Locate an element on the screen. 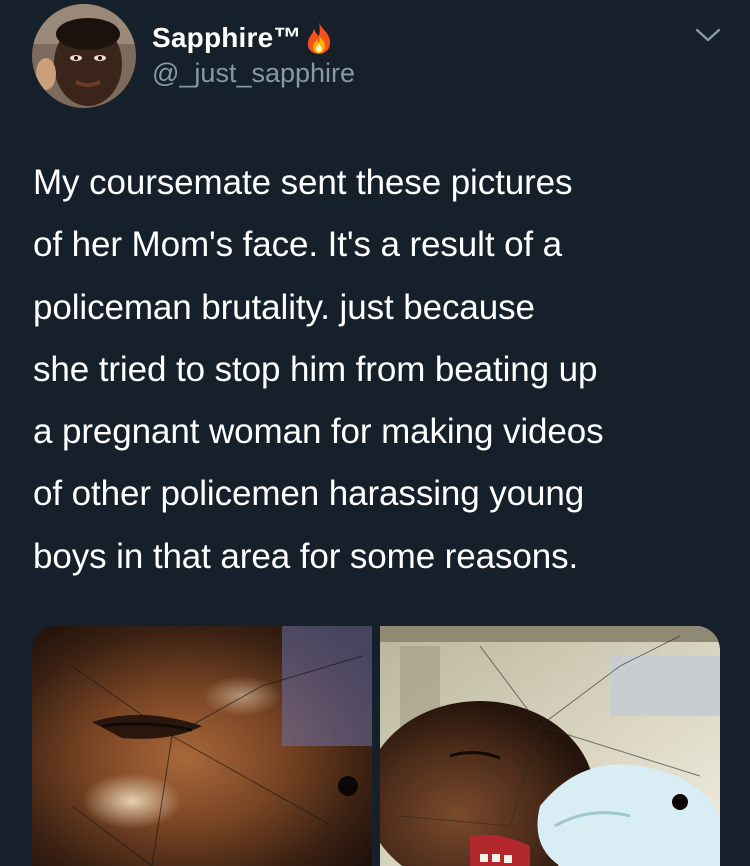 This screenshot has width=750, height=866. name-row: Sapphire™ is located at coordinates (243, 38).